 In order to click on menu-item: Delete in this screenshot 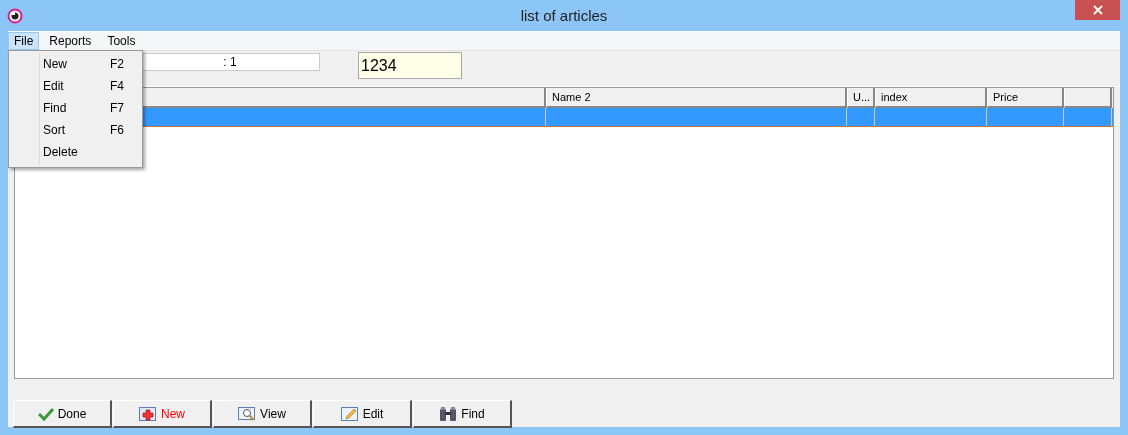, I will do `click(59, 152)`.